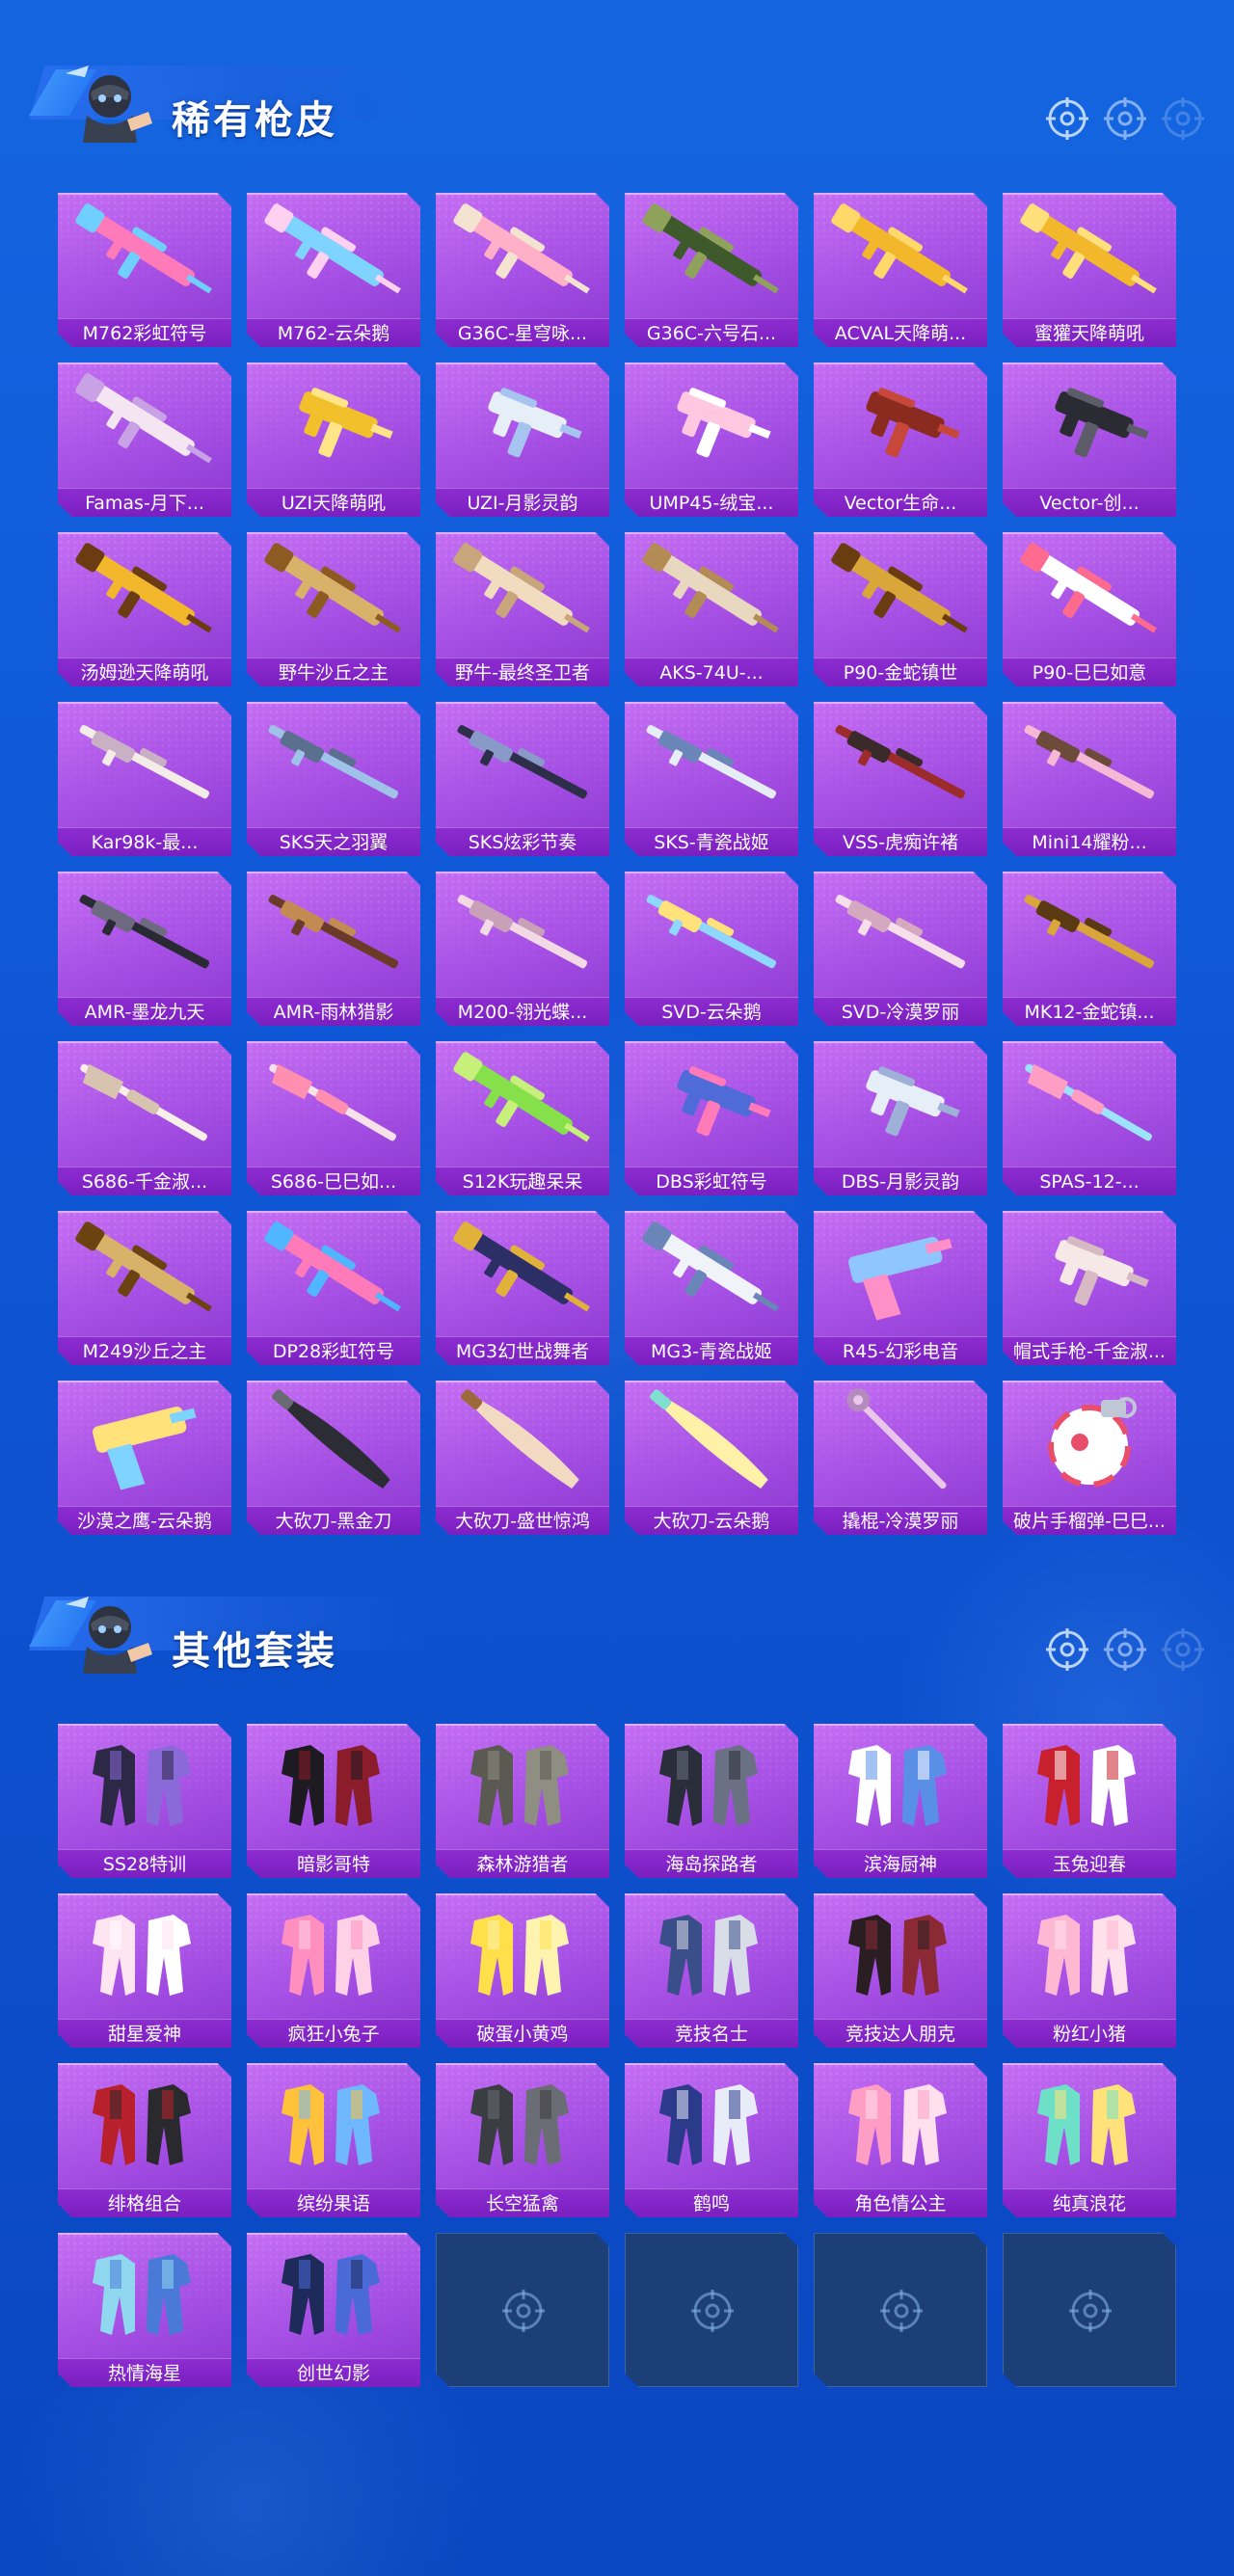 This screenshot has height=2576, width=1234. What do you see at coordinates (522, 1971) in the screenshot?
I see `item-card: 破蛋小黄鸡` at bounding box center [522, 1971].